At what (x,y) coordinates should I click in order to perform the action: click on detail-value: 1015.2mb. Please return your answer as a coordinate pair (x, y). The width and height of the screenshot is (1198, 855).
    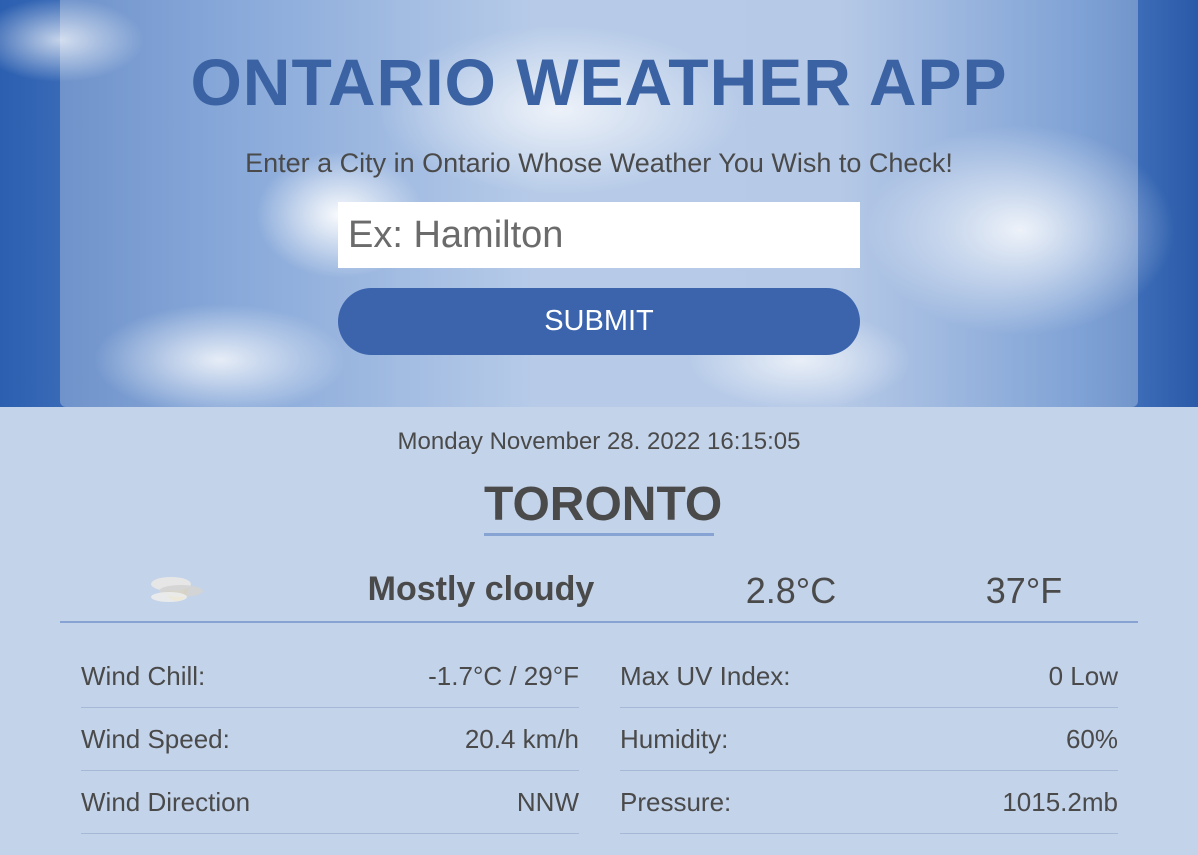
    Looking at the image, I should click on (1060, 801).